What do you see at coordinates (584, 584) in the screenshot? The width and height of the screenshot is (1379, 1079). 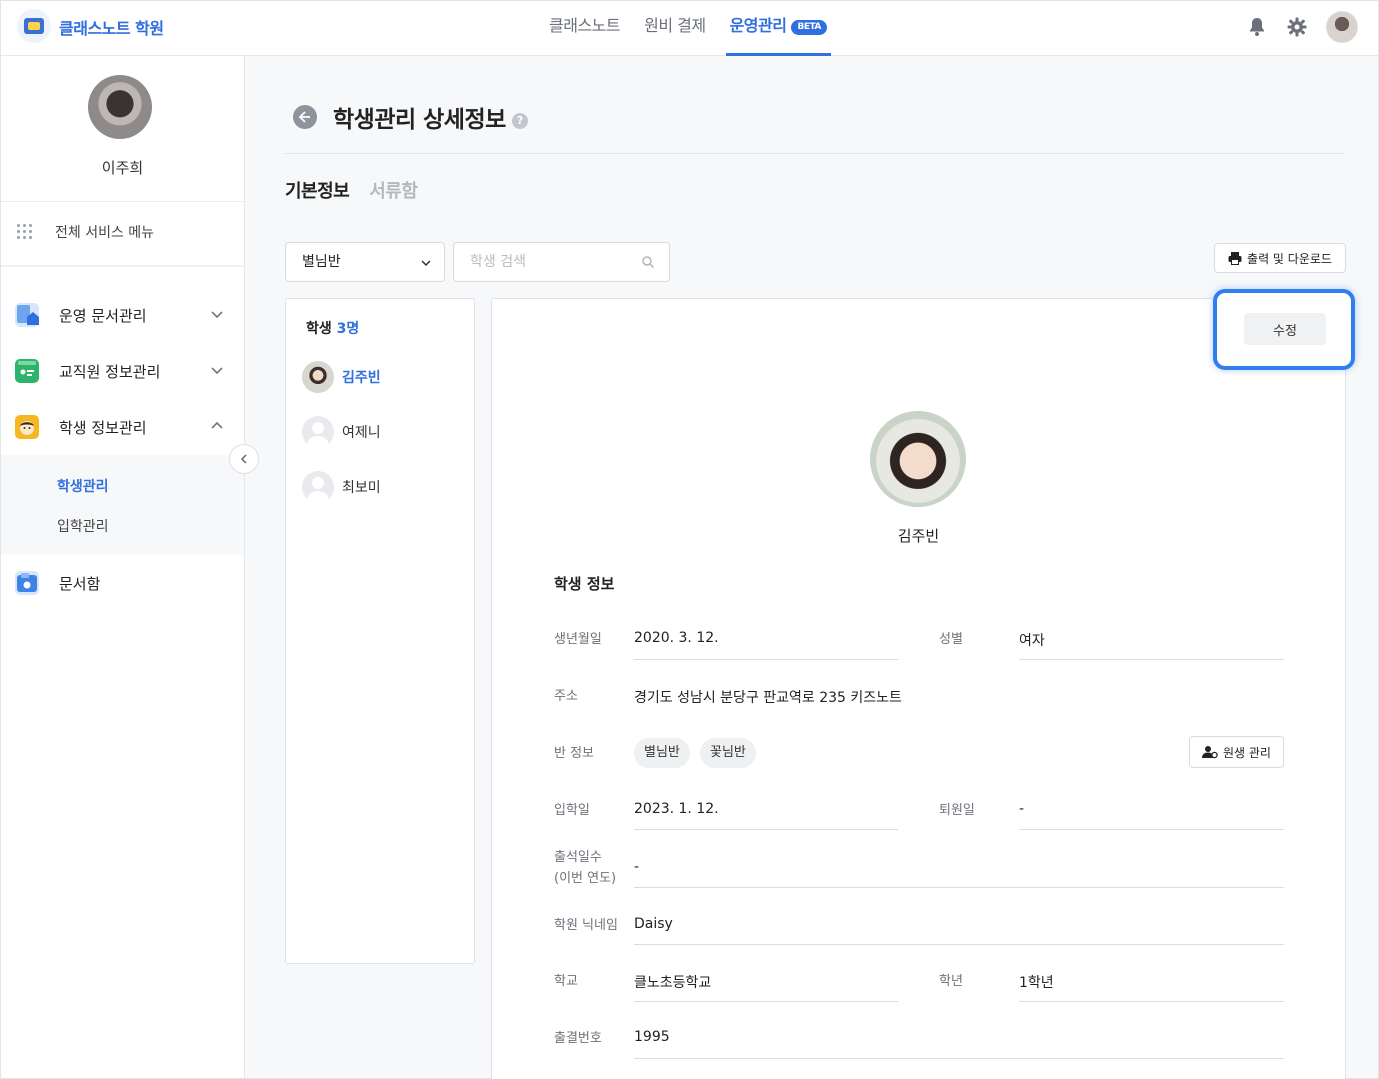 I see `section-title: 학생 정보` at bounding box center [584, 584].